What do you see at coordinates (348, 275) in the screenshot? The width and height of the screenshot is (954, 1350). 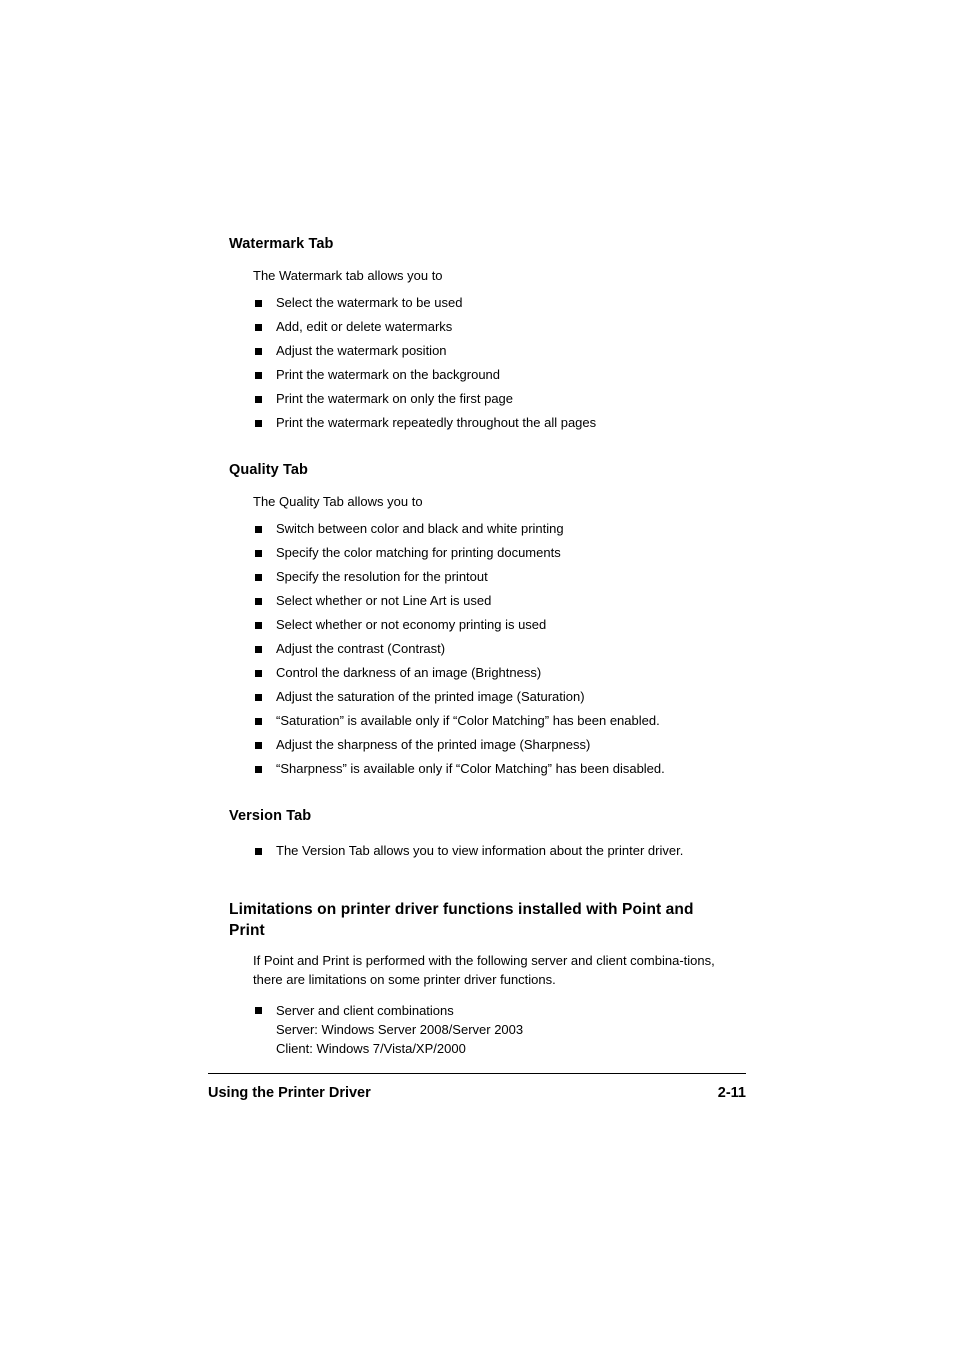 I see `intro-watermark-tab: The Watermark tab allows you to` at bounding box center [348, 275].